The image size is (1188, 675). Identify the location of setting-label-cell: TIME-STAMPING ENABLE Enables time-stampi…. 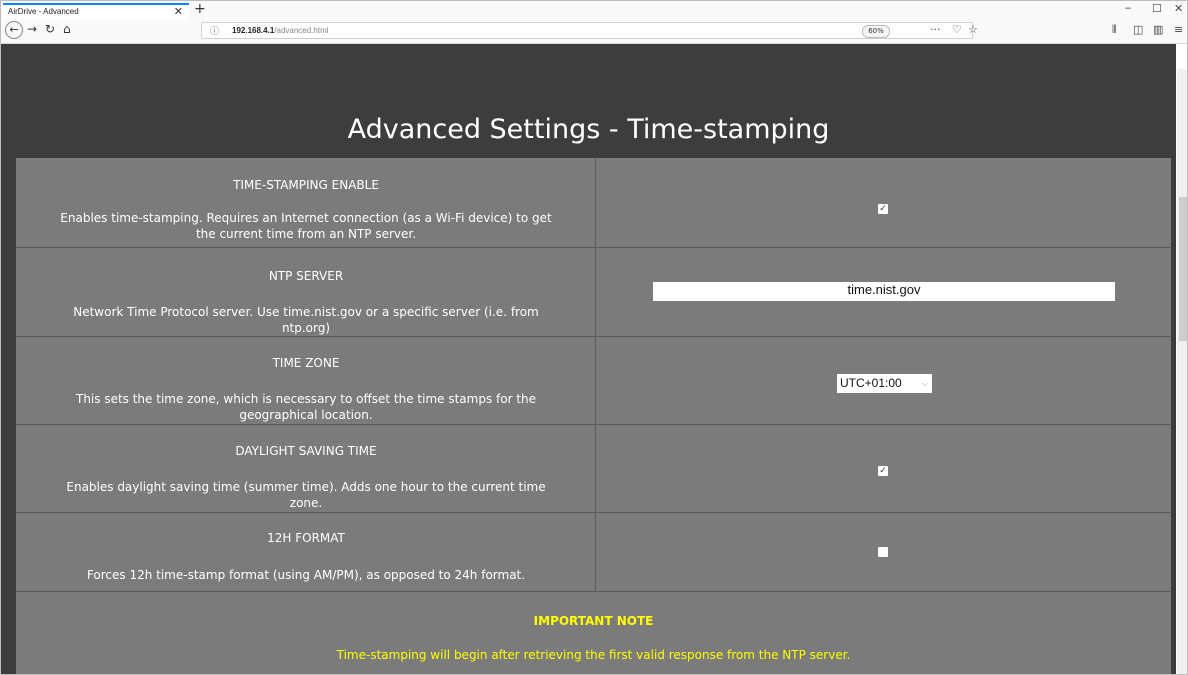
(306, 202).